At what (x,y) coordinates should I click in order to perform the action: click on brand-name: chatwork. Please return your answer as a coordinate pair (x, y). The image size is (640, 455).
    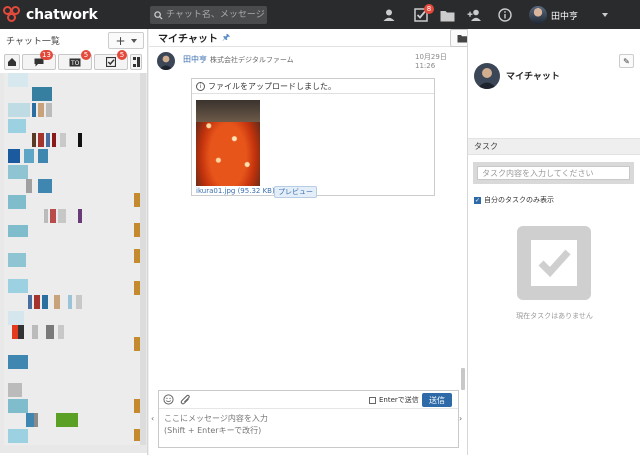
    Looking at the image, I should click on (62, 15).